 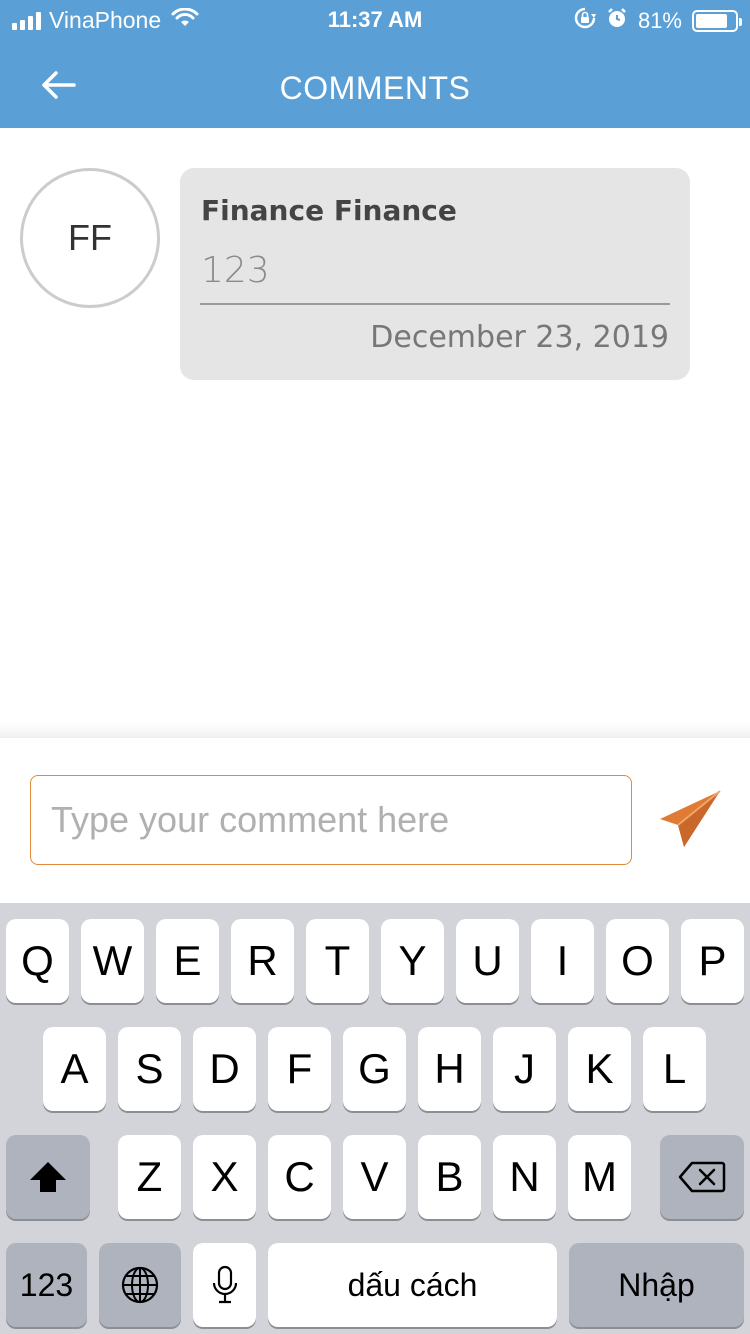 I want to click on status-right: 81%, so click(x=658, y=21).